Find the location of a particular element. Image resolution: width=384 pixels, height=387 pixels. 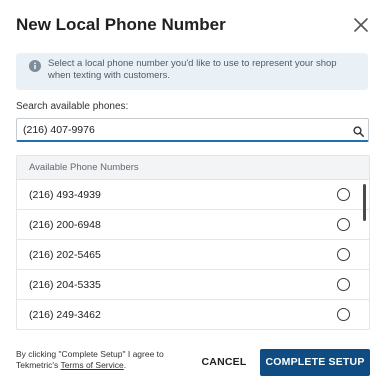

phone-number: (216) 249-3462 is located at coordinates (65, 315).